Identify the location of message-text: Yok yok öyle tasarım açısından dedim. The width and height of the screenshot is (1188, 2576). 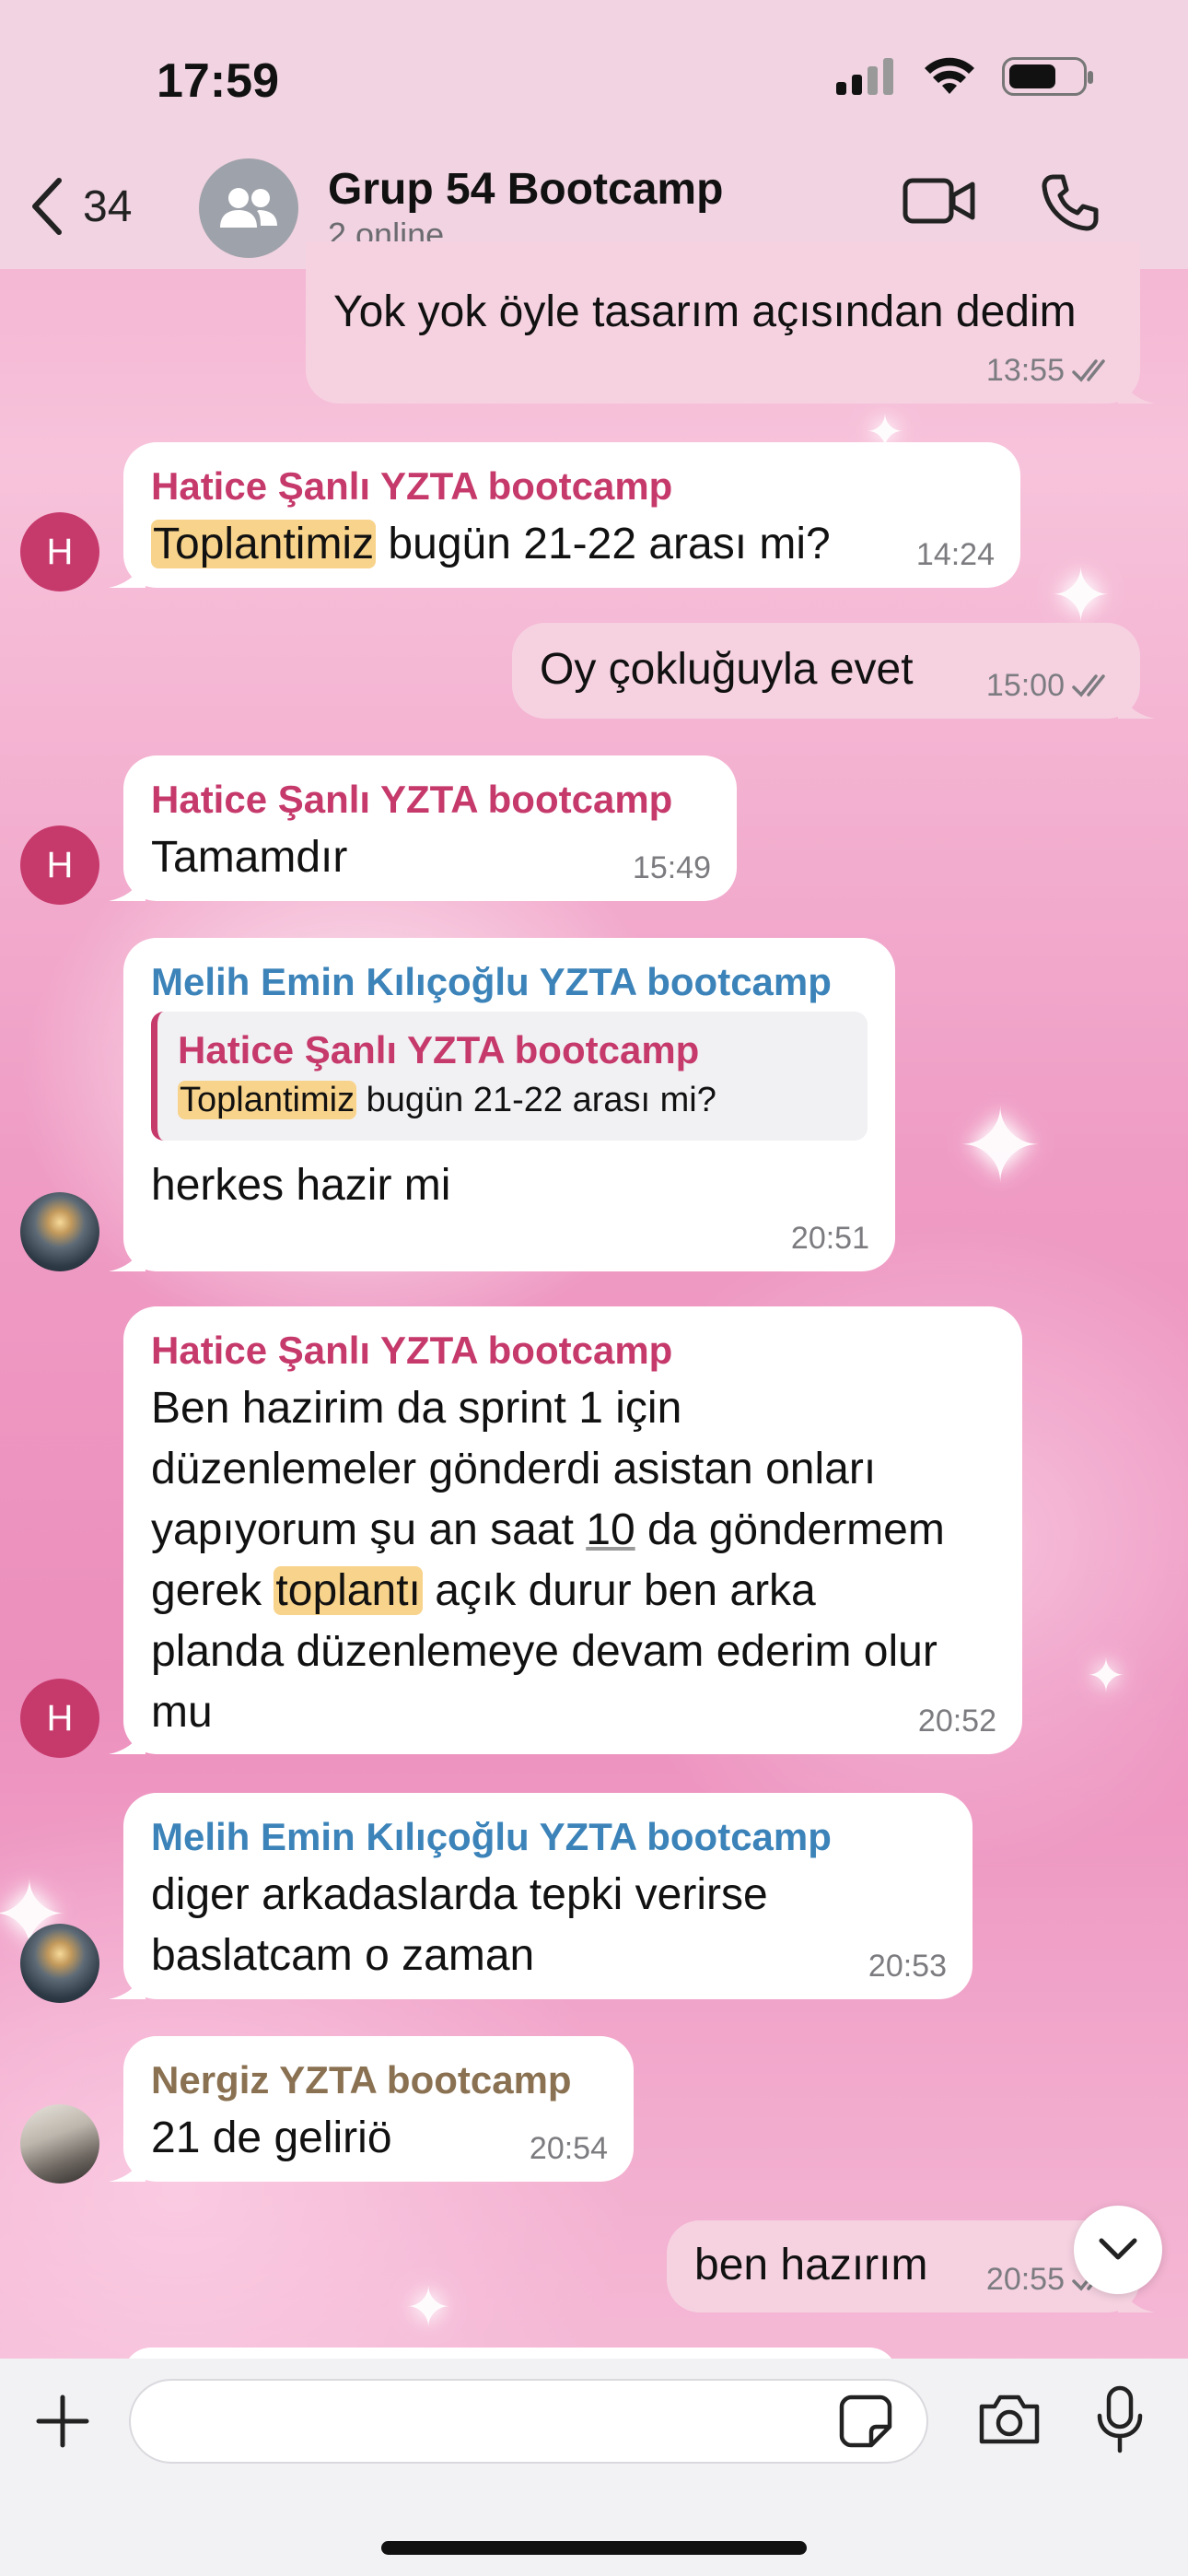
(705, 311).